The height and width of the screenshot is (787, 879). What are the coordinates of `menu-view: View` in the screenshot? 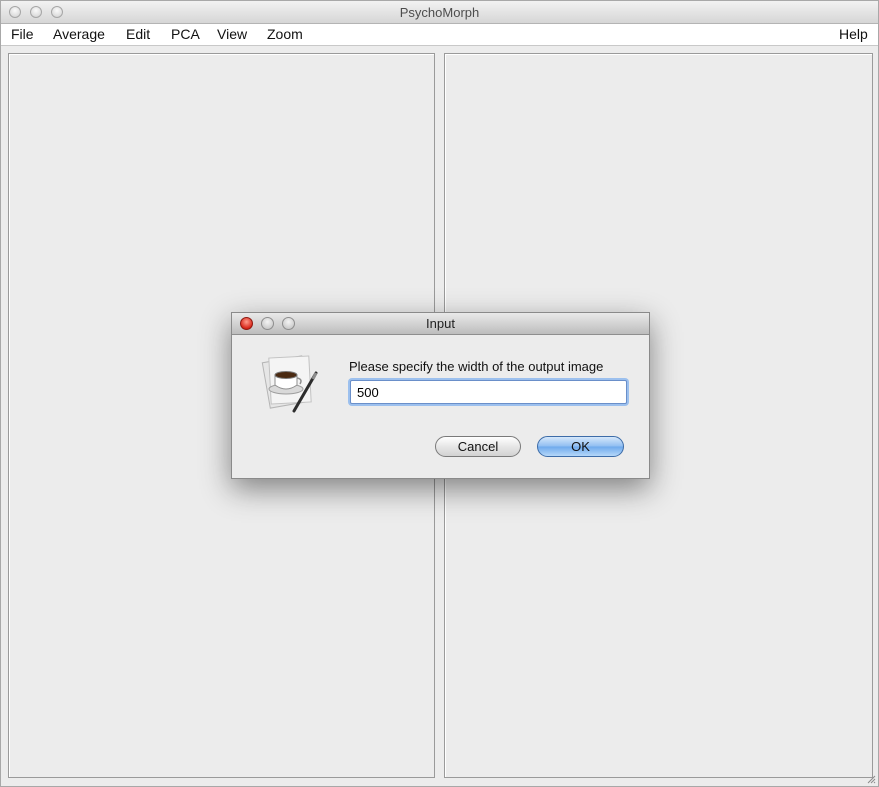 It's located at (232, 34).